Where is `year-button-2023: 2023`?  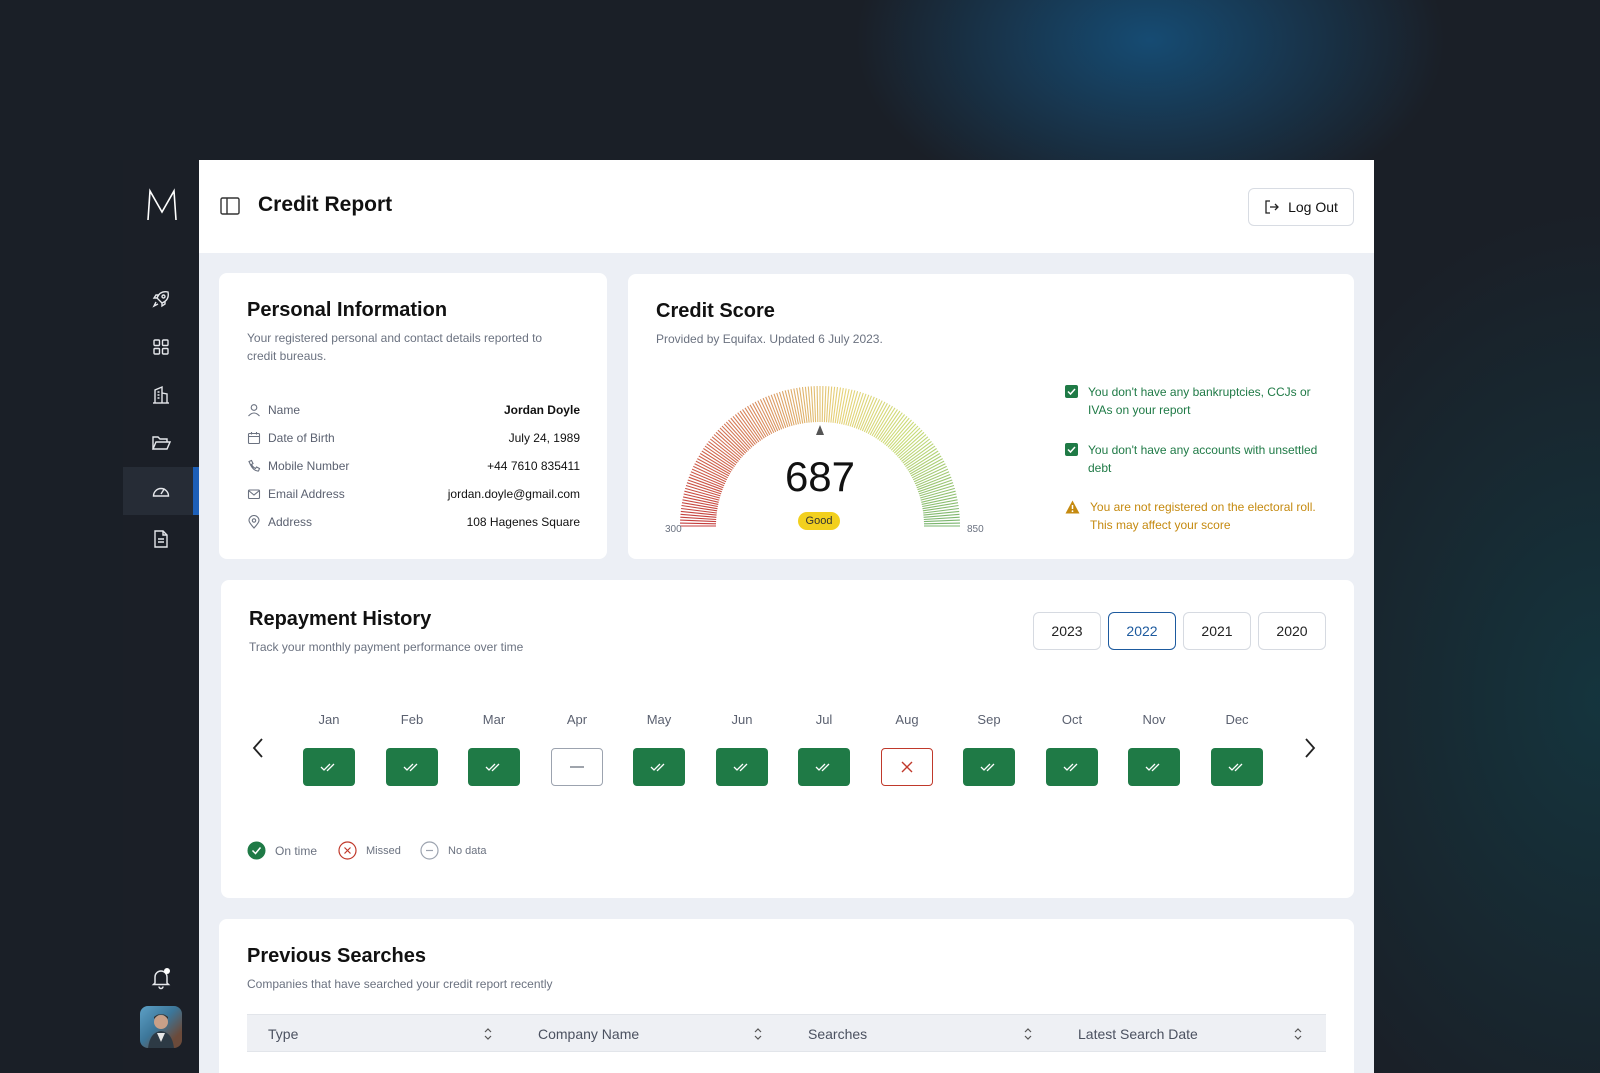 year-button-2023: 2023 is located at coordinates (1067, 631).